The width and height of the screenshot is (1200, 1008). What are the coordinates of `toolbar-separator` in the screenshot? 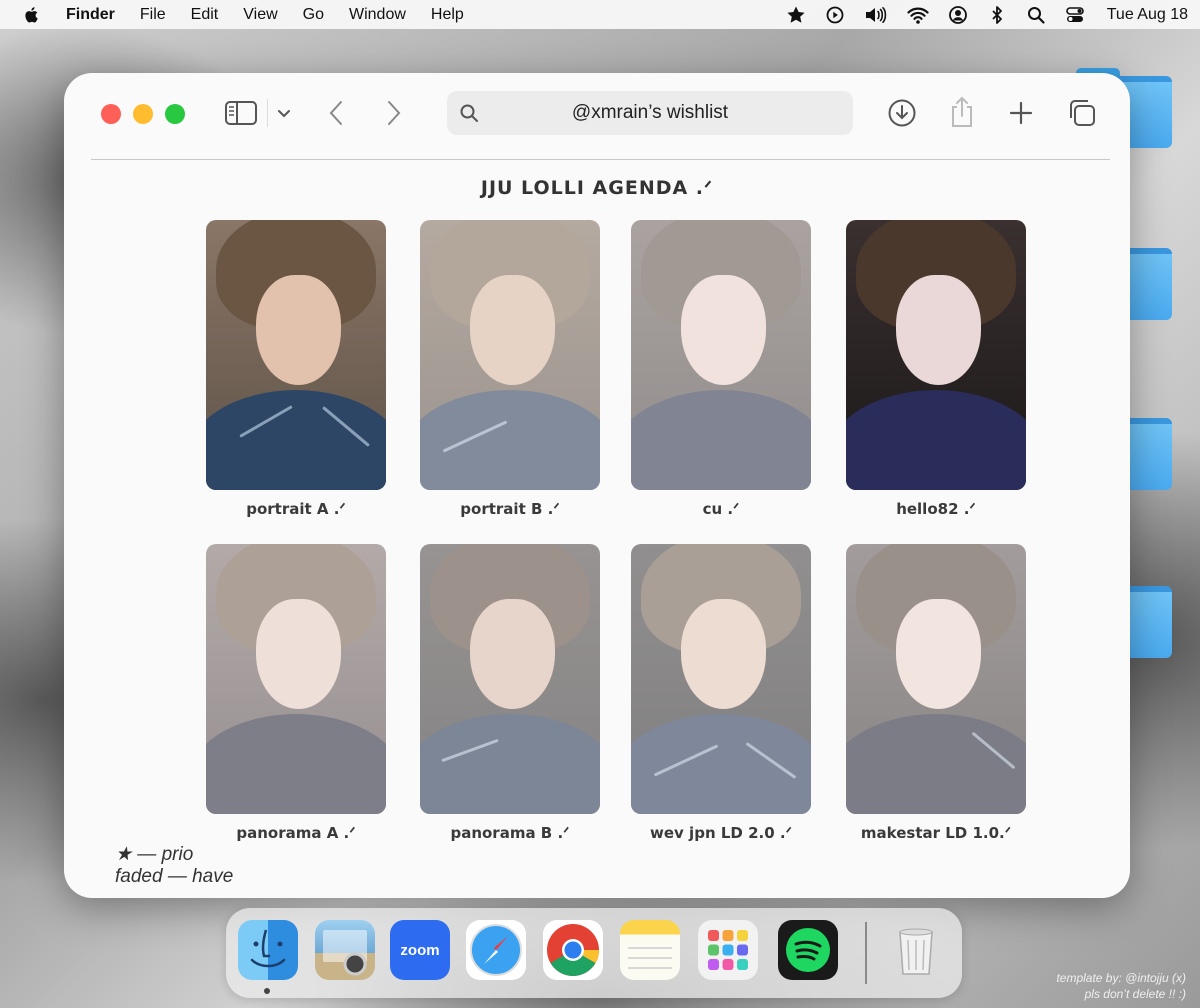 It's located at (600, 159).